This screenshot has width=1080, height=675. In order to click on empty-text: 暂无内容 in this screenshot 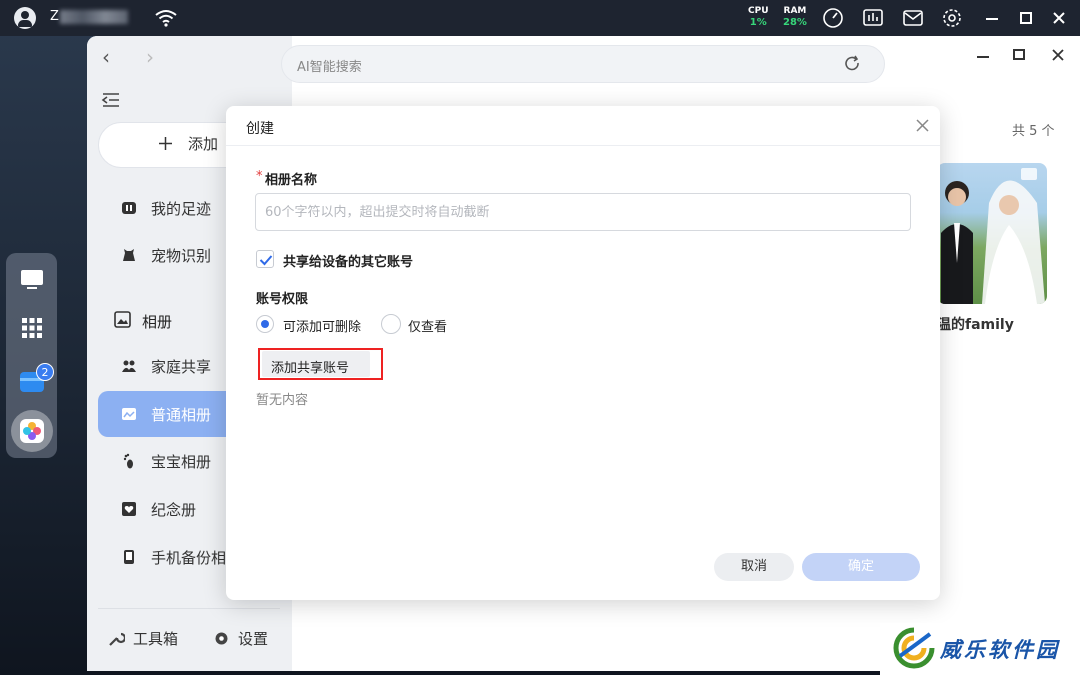, I will do `click(282, 400)`.